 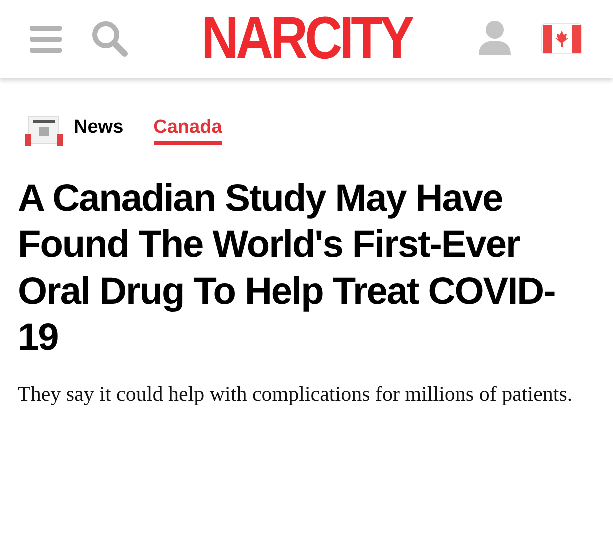 I want to click on newspaper-icon, so click(x=44, y=131).